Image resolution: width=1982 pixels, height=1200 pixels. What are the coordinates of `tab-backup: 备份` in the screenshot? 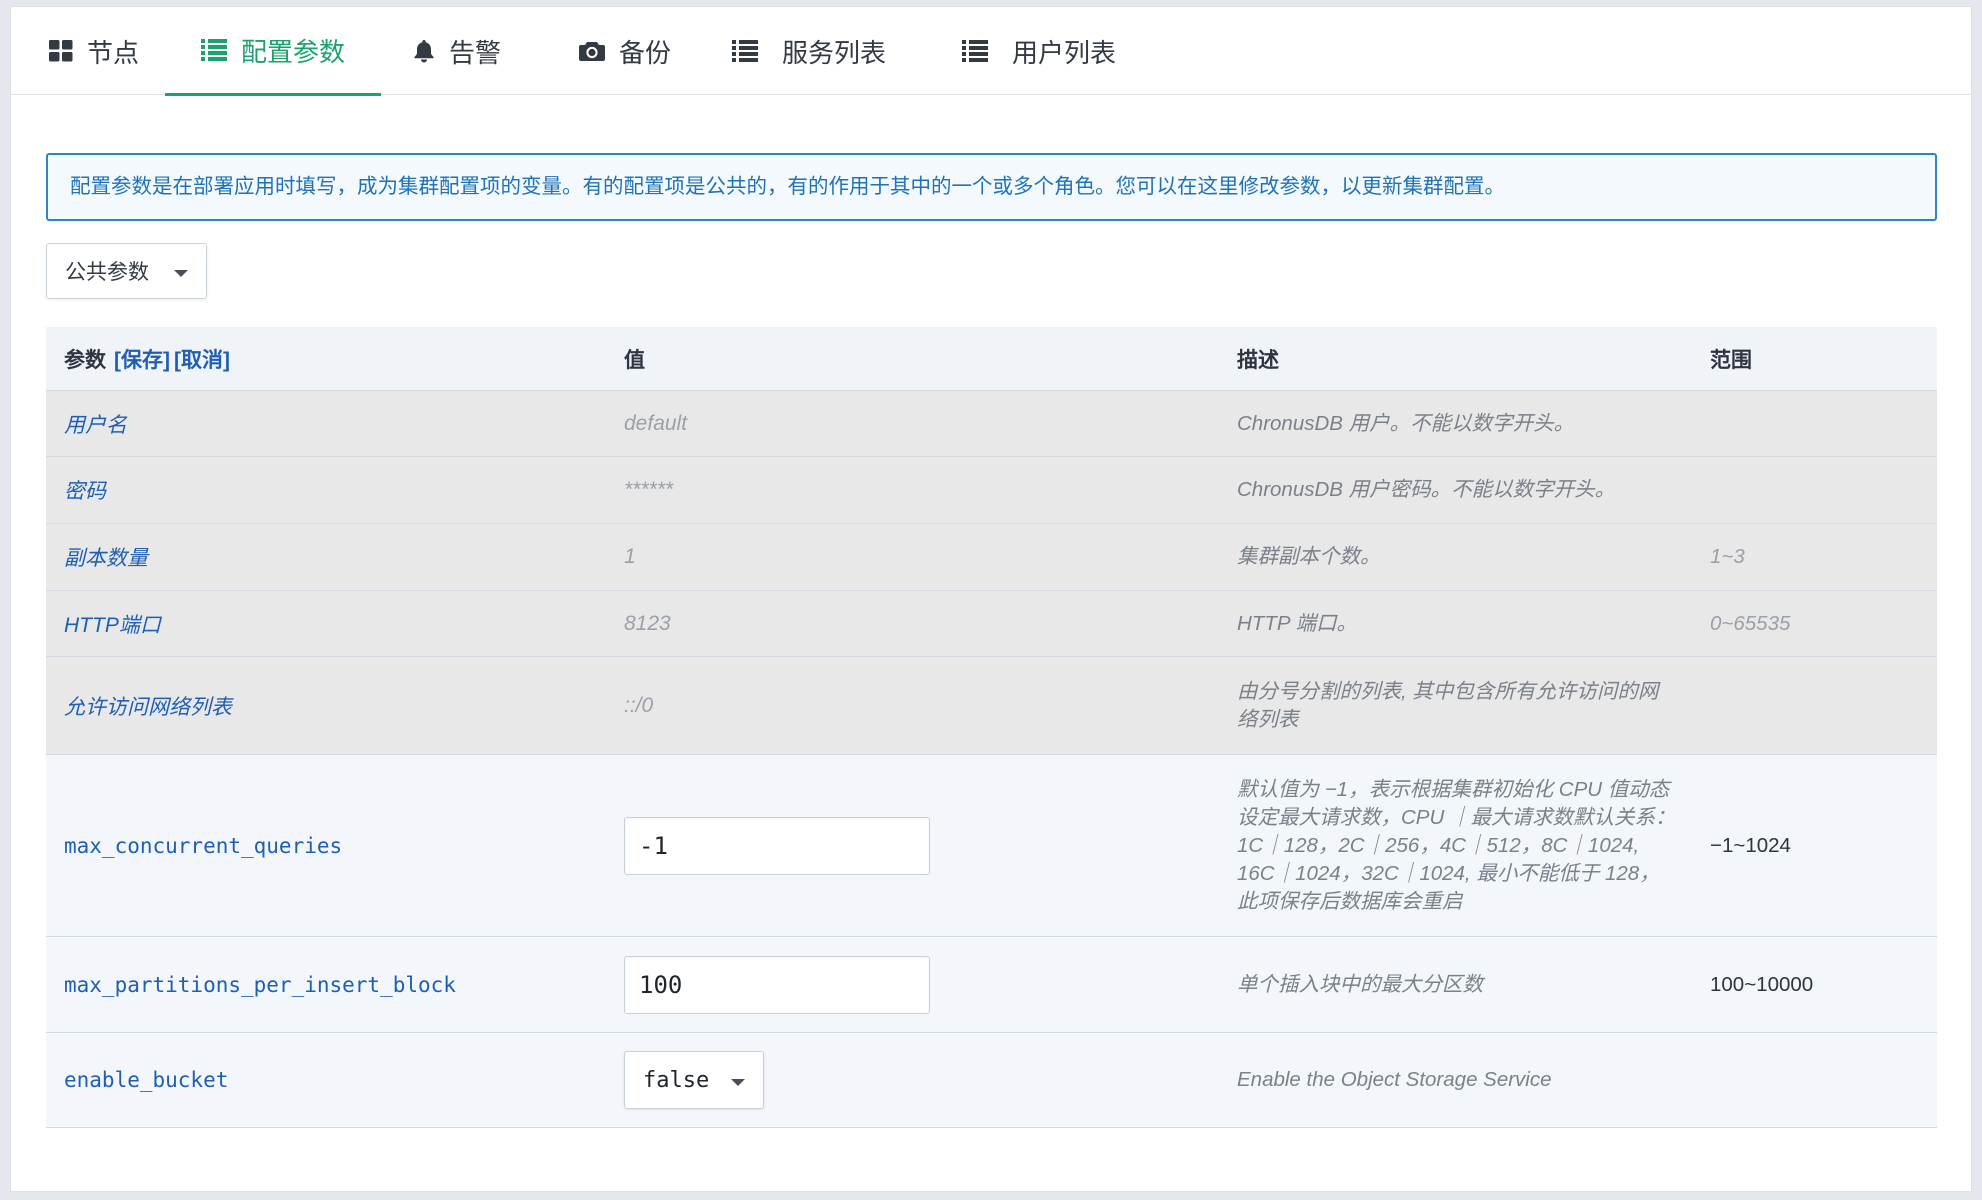 It's located at (625, 51).